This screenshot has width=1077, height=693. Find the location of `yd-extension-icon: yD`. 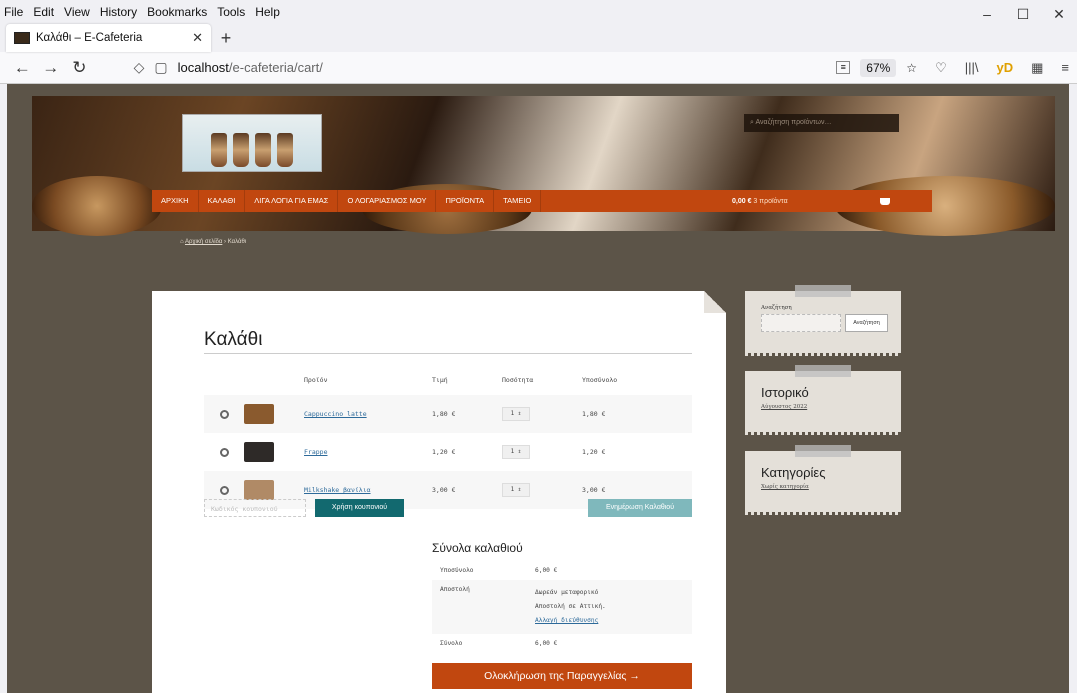

yd-extension-icon: yD is located at coordinates (1004, 67).